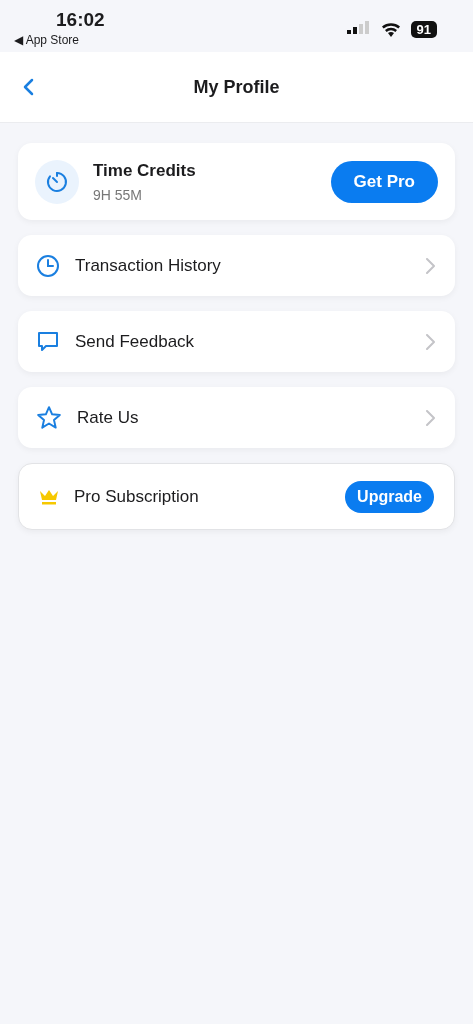  I want to click on wifi-icon, so click(390, 29).